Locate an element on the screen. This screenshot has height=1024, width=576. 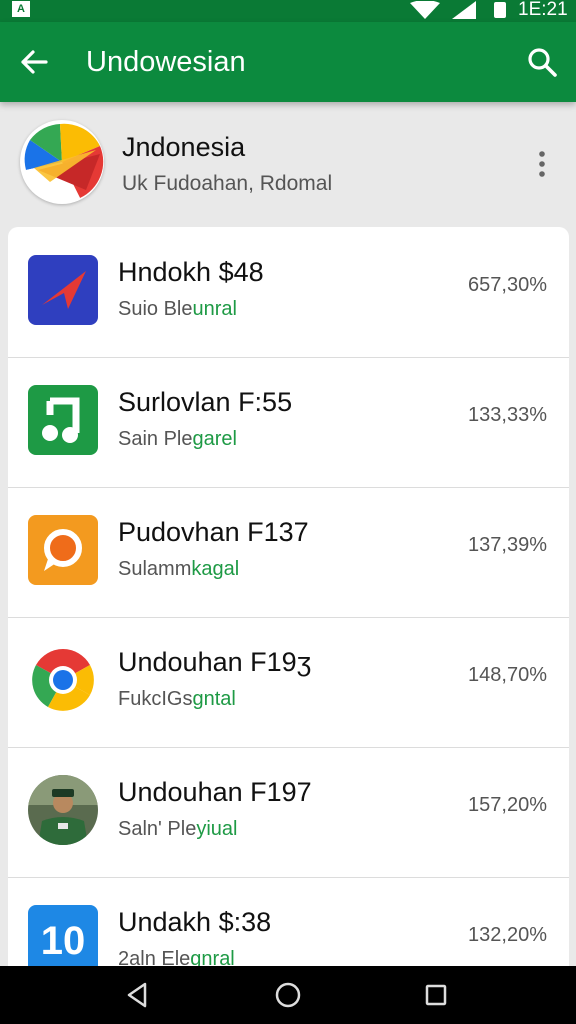
nav-recents-icon is located at coordinates (436, 995).